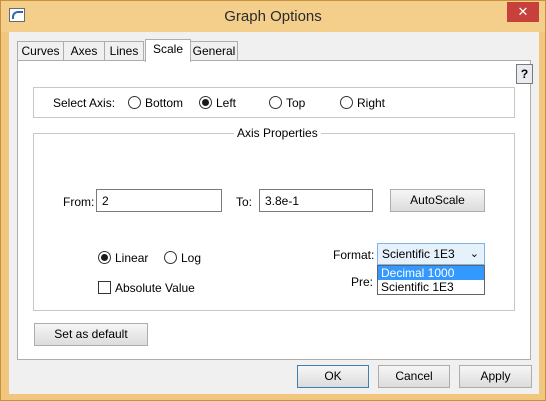  What do you see at coordinates (523, 12) in the screenshot?
I see `close-button: ✕` at bounding box center [523, 12].